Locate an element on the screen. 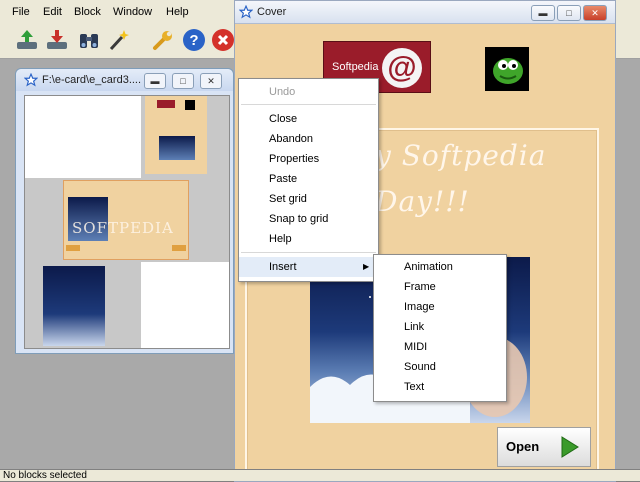 This screenshot has width=640, height=482. watermark-text: SOFTPEDIA is located at coordinates (123, 228).